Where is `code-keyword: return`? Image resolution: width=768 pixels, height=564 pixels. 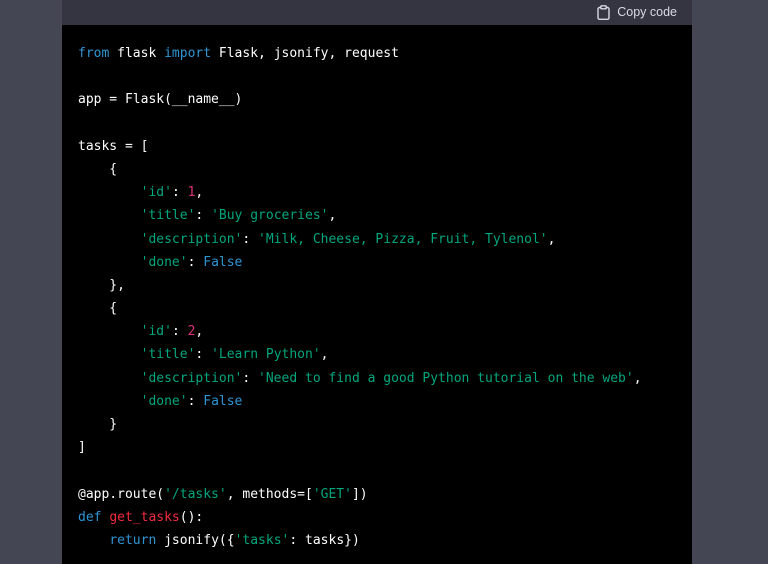 code-keyword: return is located at coordinates (133, 540).